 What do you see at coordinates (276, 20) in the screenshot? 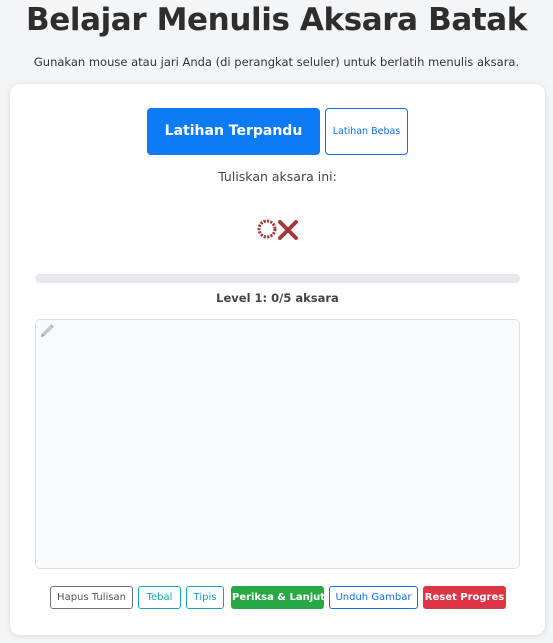
I see `page-title: Belajar Menulis Aksara Batak` at bounding box center [276, 20].